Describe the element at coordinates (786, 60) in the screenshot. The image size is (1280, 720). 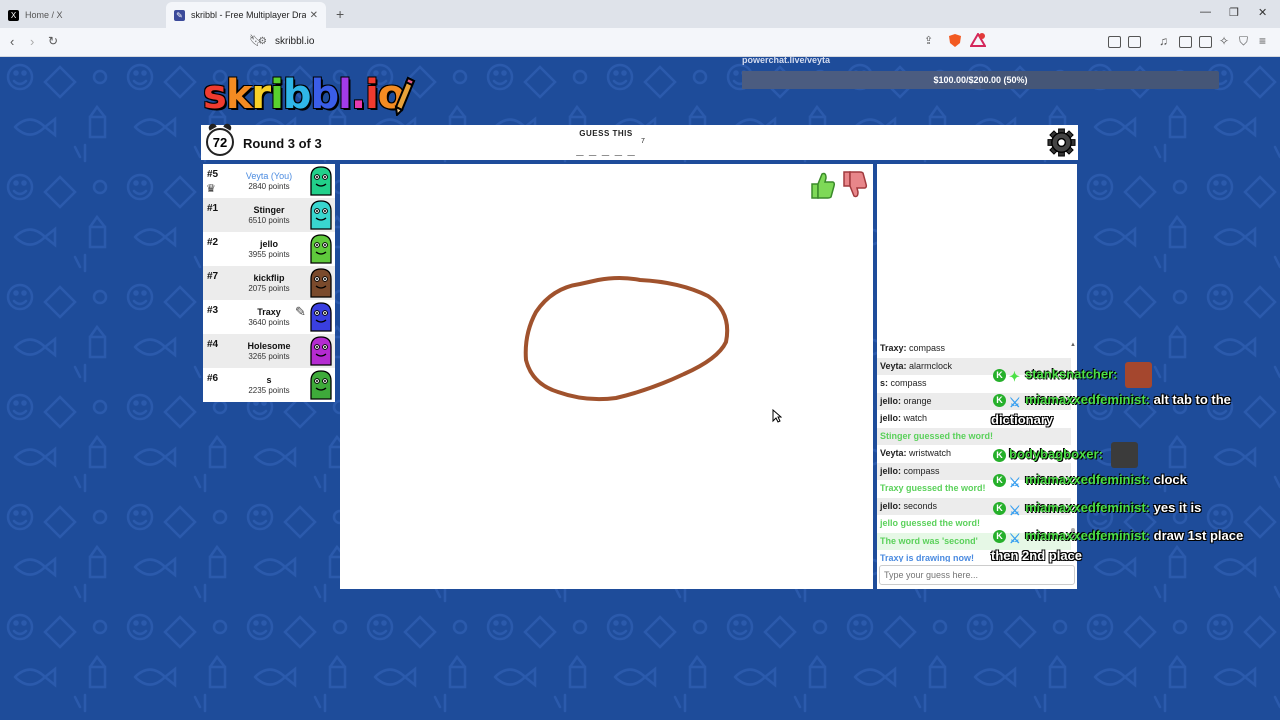
I see `stream-channel: powerchat.live/veyta` at that location.